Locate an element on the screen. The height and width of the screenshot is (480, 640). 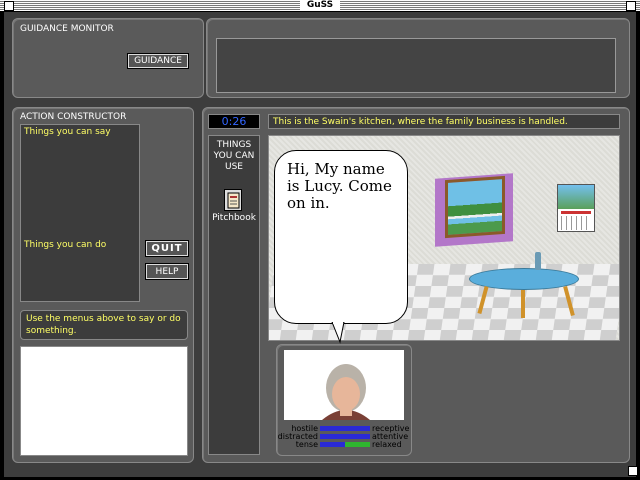
things-you-can-say-menu: Things you can say is located at coordinates (67, 132).